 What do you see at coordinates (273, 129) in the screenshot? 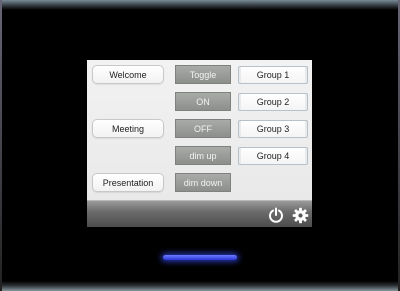
I see `group-3-button: Group 3` at bounding box center [273, 129].